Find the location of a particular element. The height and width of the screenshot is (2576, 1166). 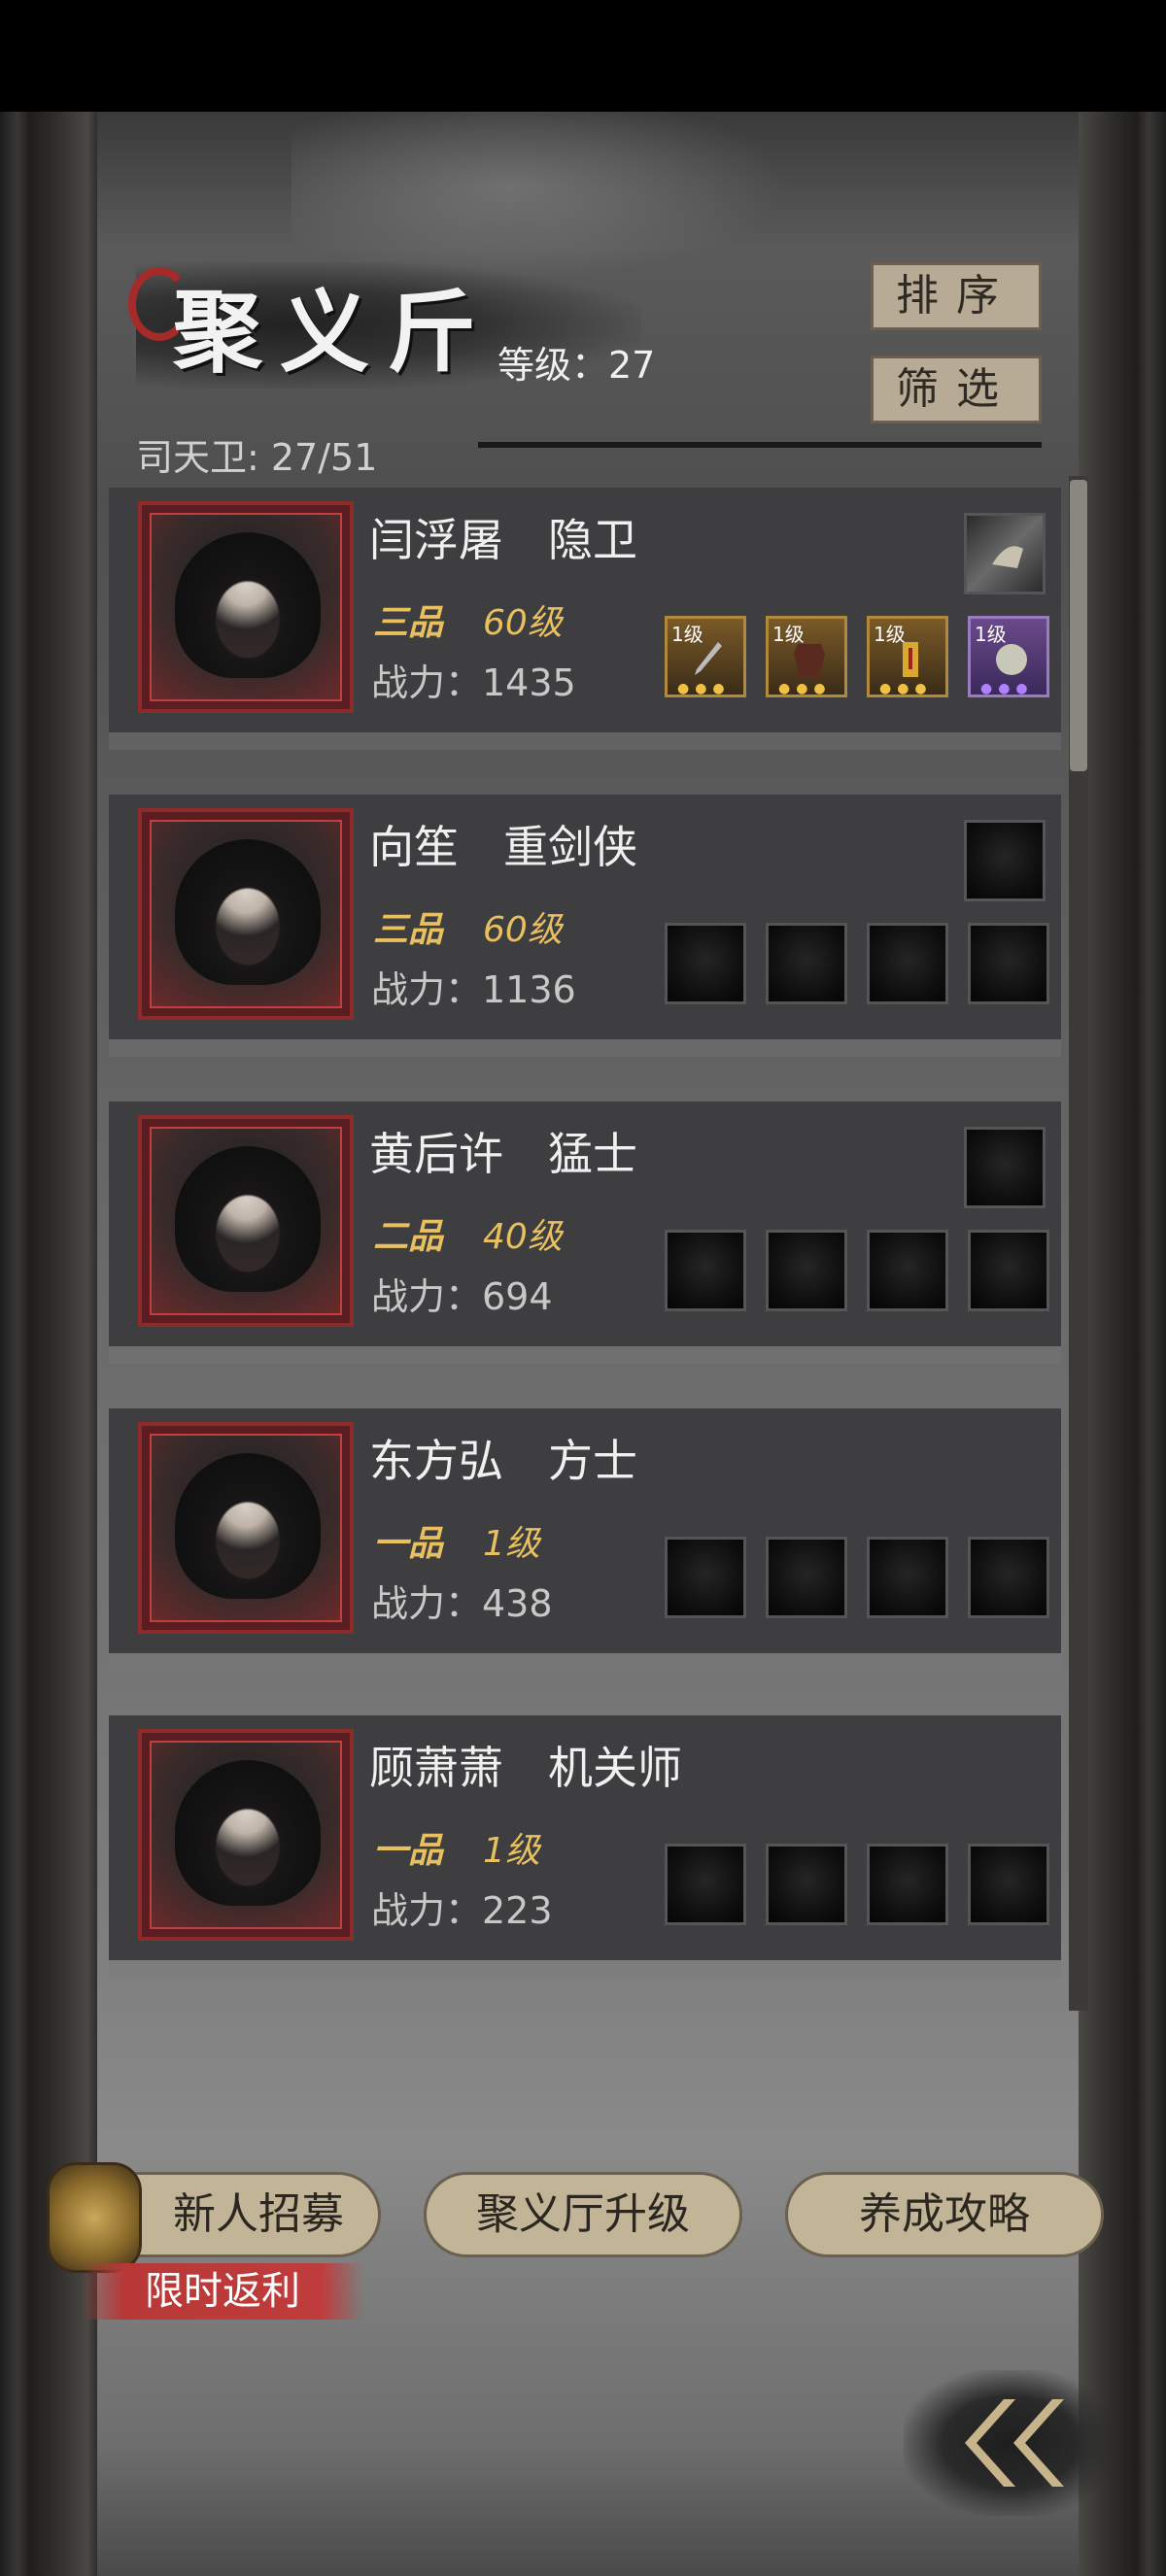

comb-icon is located at coordinates (1007, 557).